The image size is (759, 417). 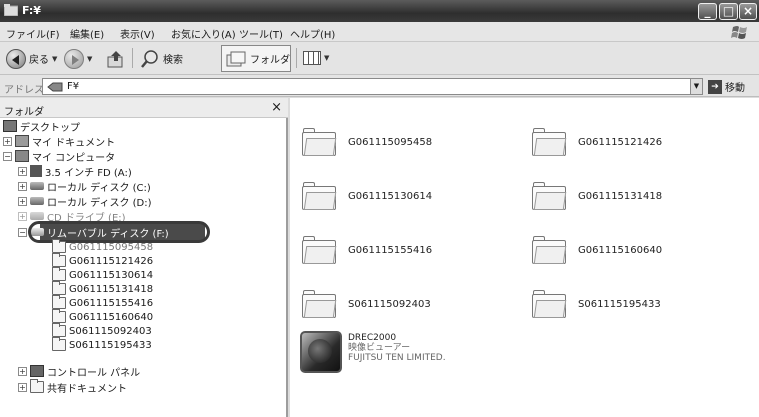 What do you see at coordinates (41, 126) in the screenshot?
I see `tree-item-desktop: デスクトップ` at bounding box center [41, 126].